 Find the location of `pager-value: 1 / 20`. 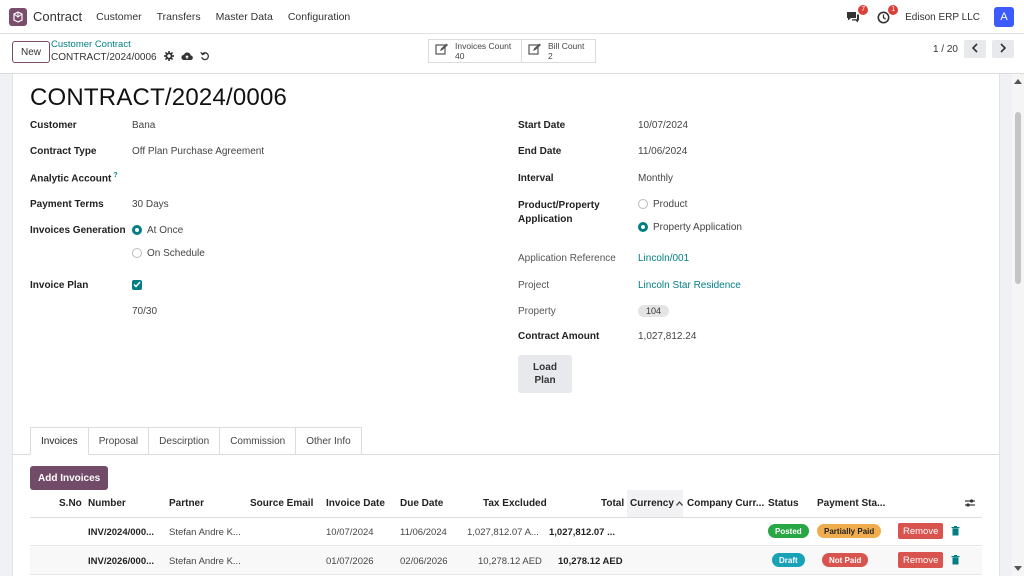

pager-value: 1 / 20 is located at coordinates (945, 49).